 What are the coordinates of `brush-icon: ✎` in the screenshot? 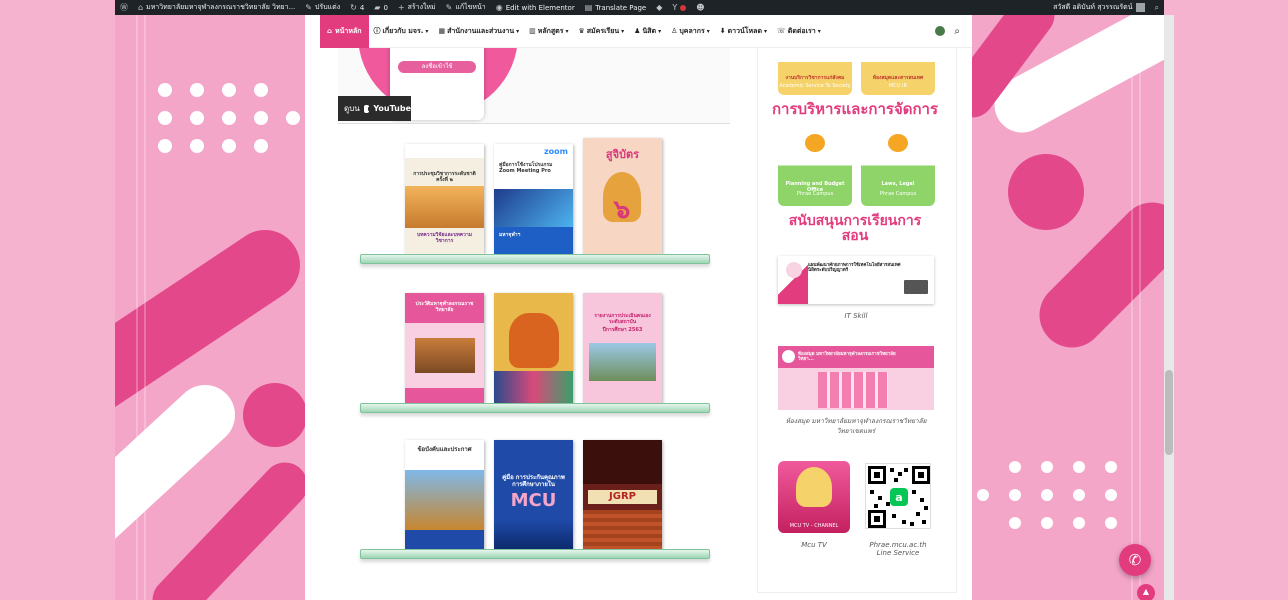 It's located at (308, 7).